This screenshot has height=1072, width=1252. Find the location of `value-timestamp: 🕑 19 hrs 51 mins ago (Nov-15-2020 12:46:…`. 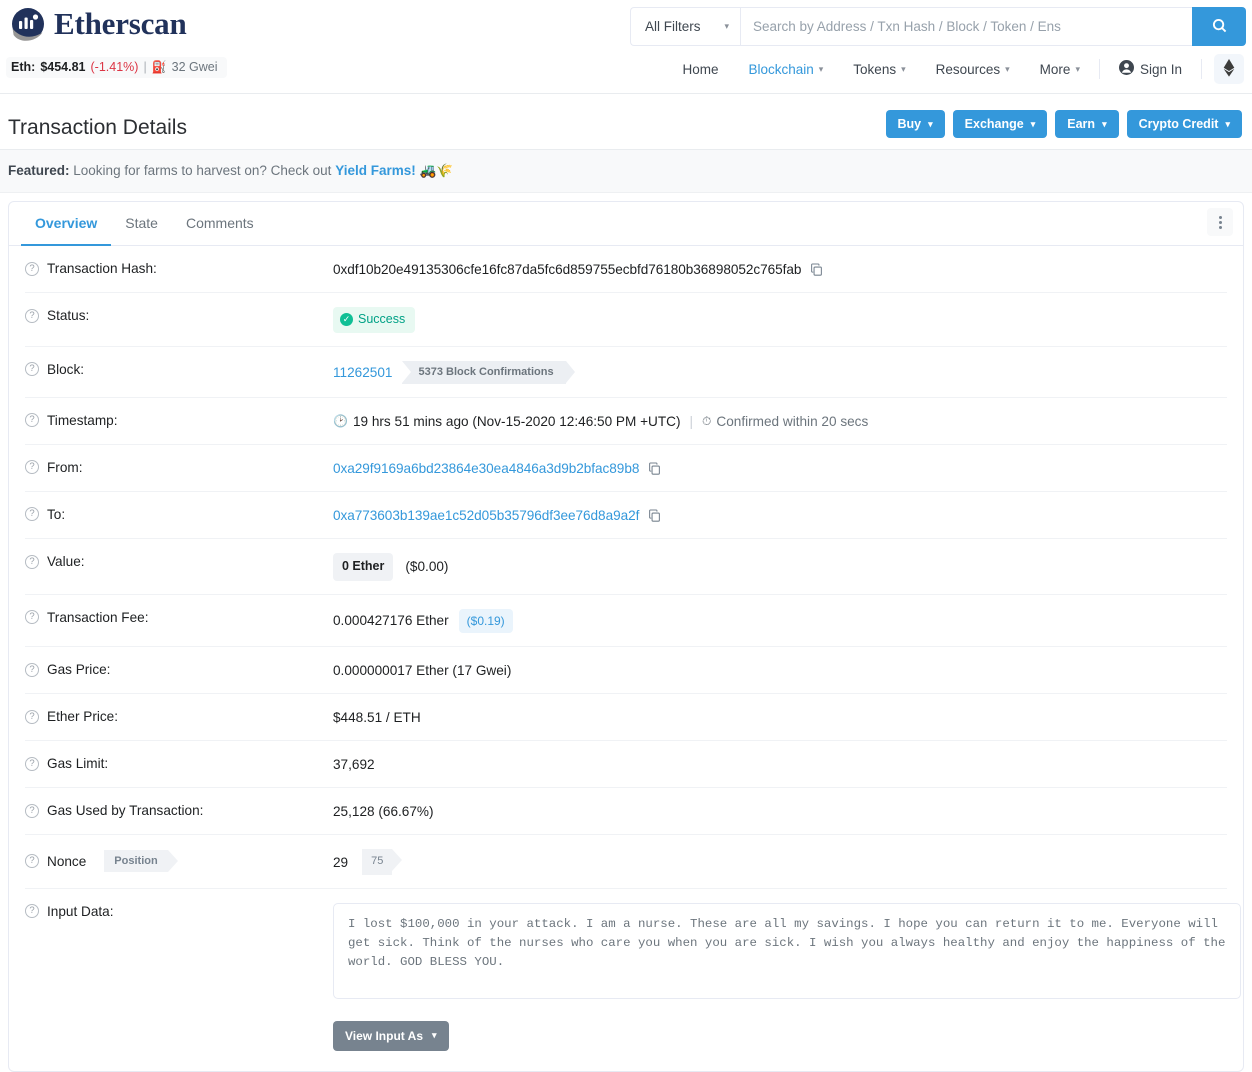

value-timestamp: 🕑 19 hrs 51 mins ago (Nov-15-2020 12:46:… is located at coordinates (780, 421).